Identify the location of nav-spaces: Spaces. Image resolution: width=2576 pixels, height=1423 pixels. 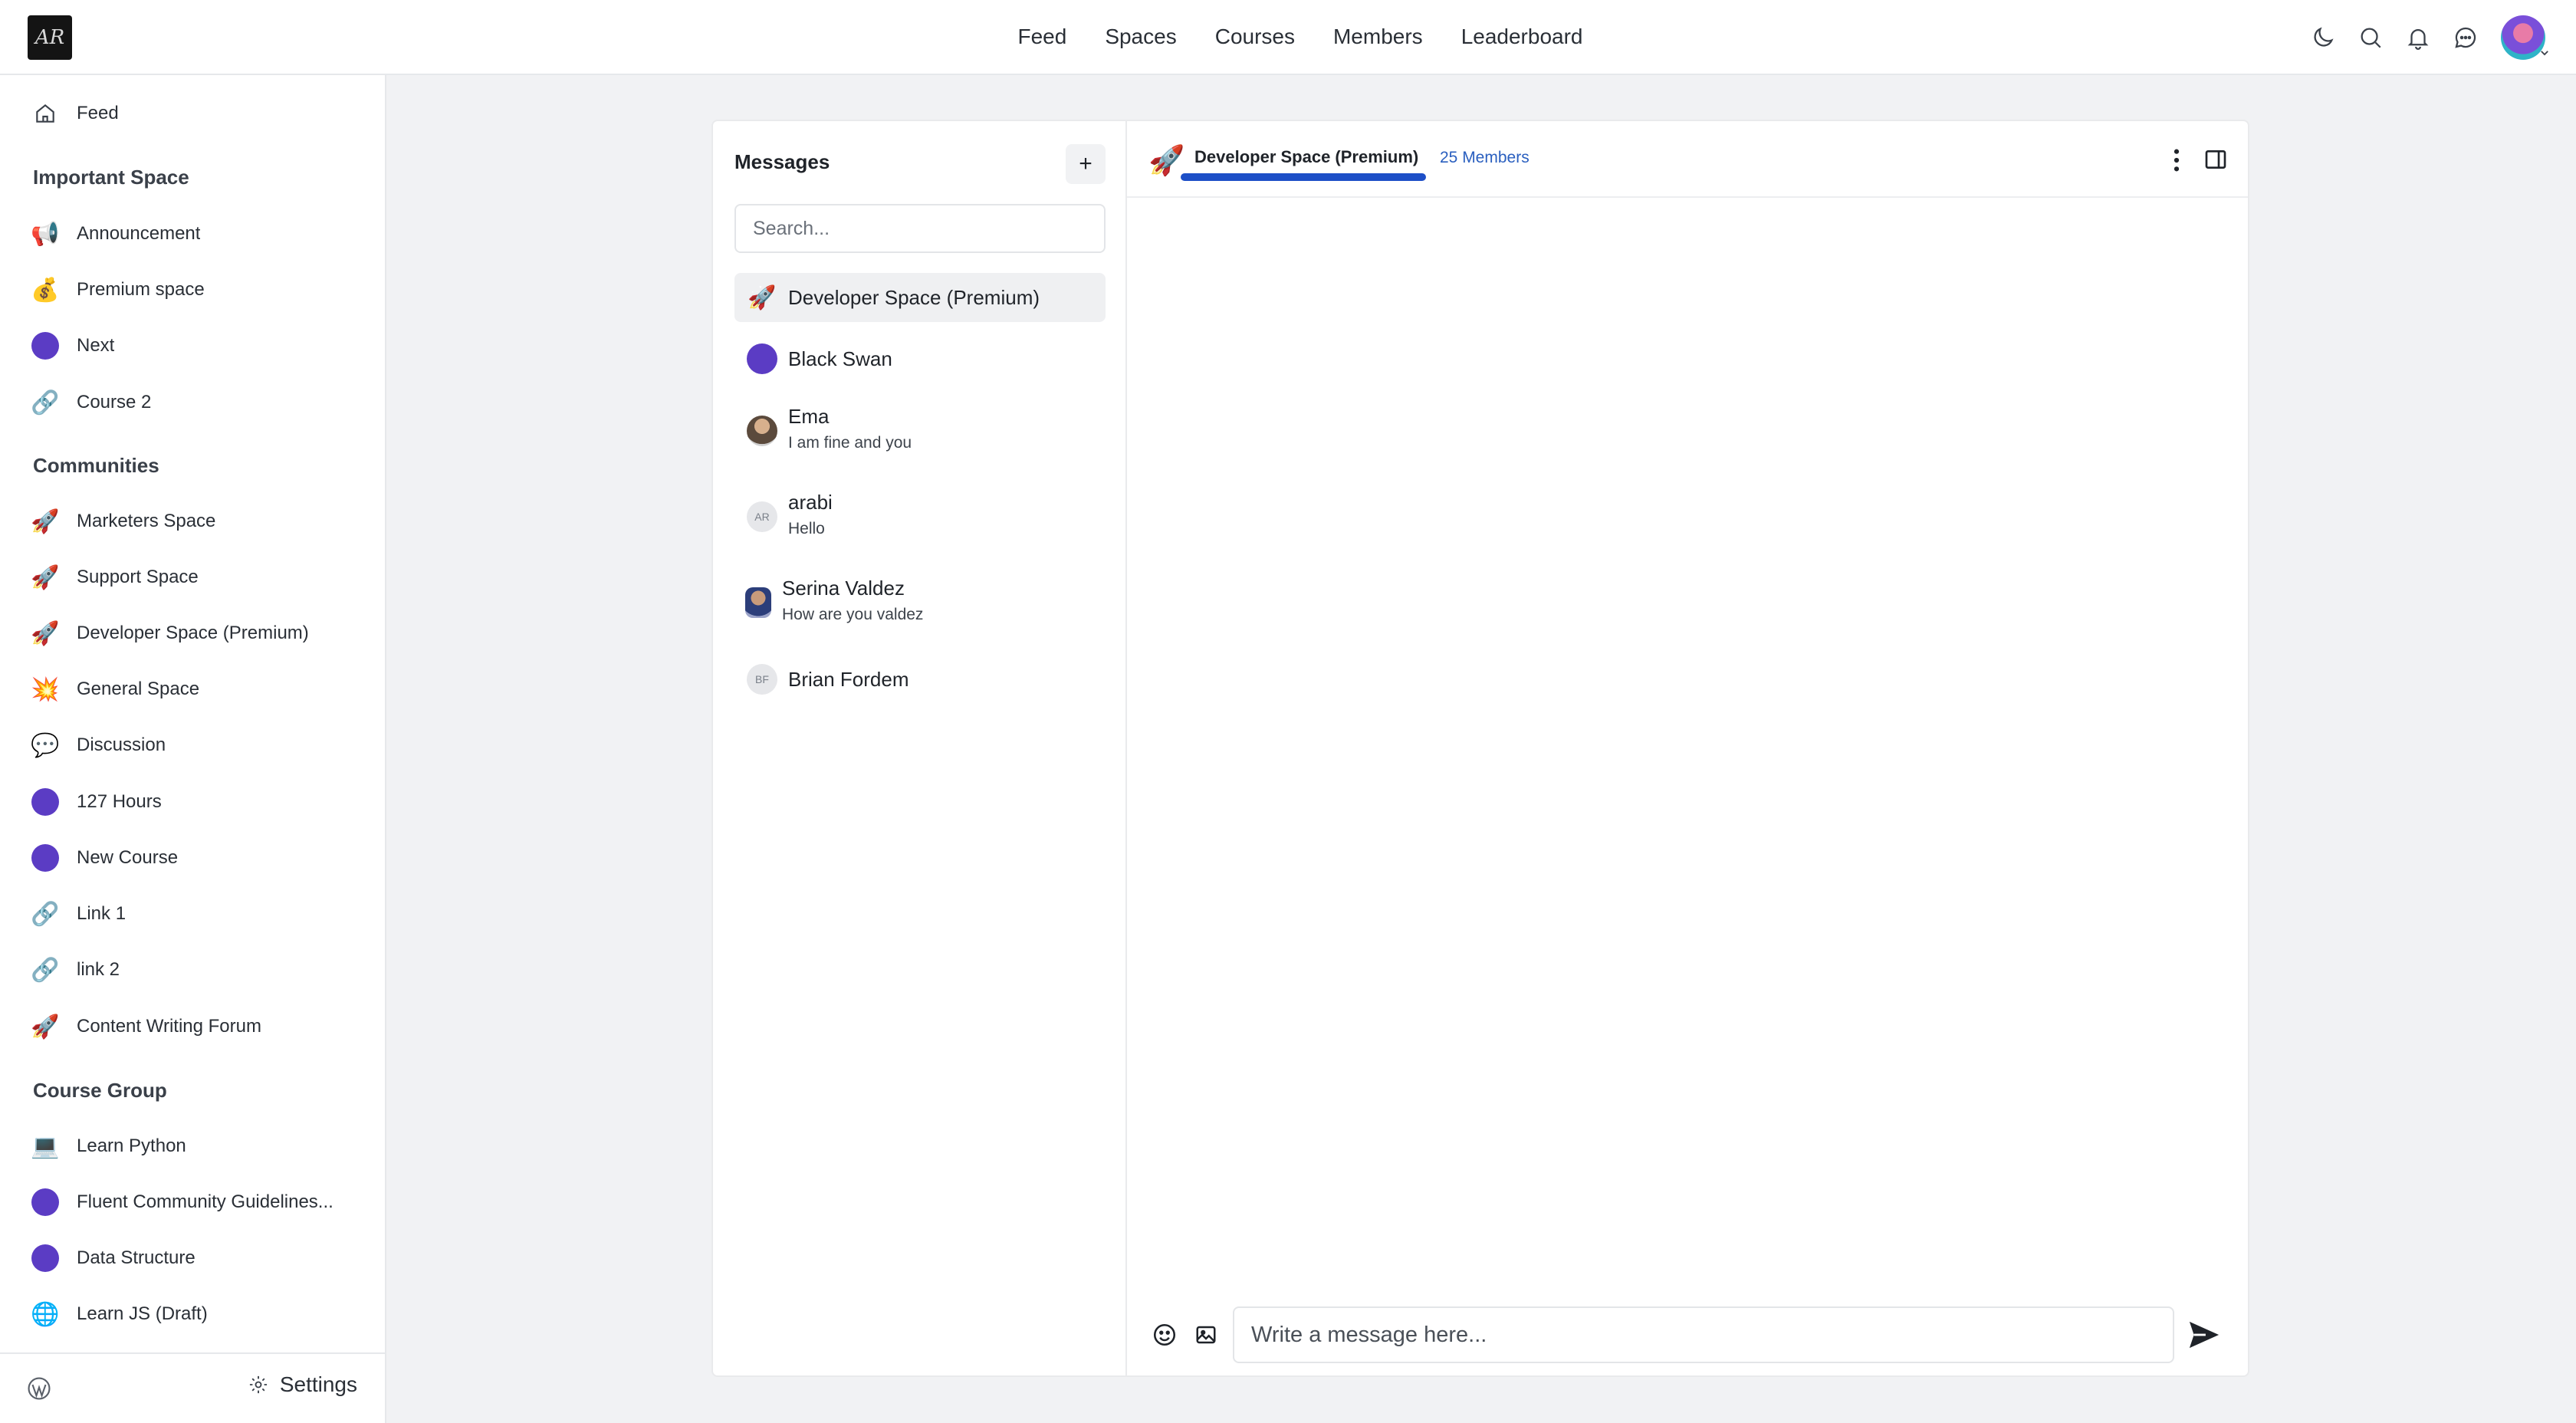
(1141, 37).